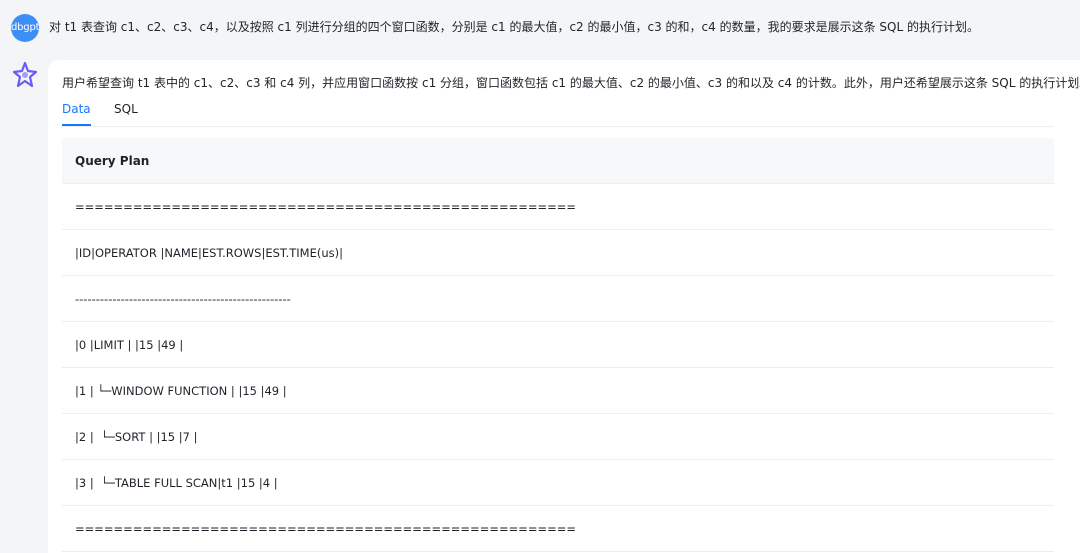 Image resolution: width=1080 pixels, height=553 pixels. Describe the element at coordinates (126, 109) in the screenshot. I see `tab-sql: SQL` at that location.